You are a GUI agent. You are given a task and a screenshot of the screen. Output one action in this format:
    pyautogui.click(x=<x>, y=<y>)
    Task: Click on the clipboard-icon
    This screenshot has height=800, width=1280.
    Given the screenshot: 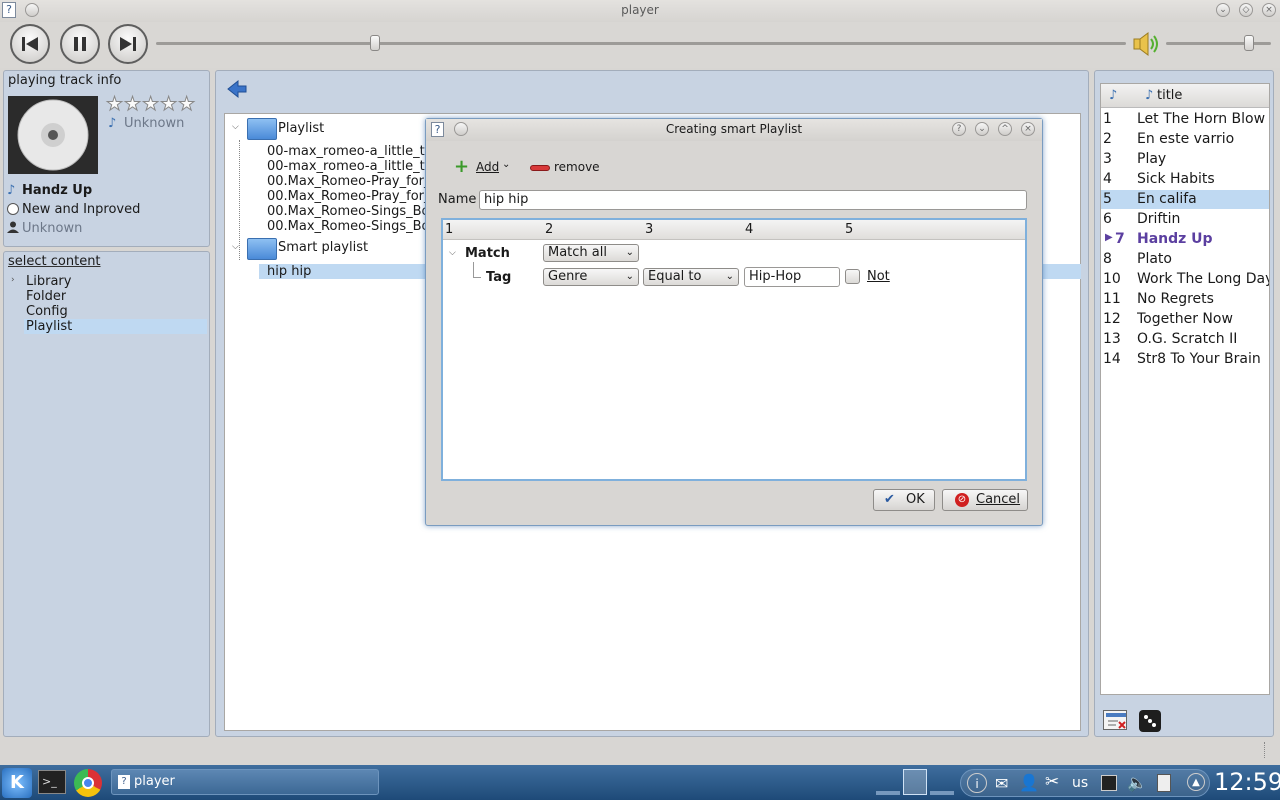 What is the action you would take?
    pyautogui.click(x=1164, y=783)
    